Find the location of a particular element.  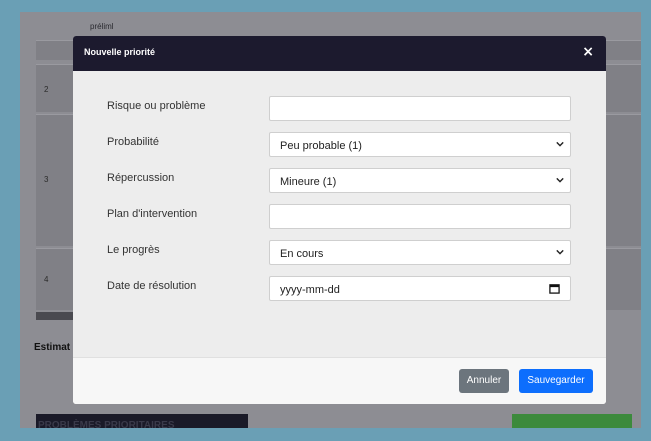

priority-banner-text: PROBLÈMES PRIORITAIRES is located at coordinates (106, 424).